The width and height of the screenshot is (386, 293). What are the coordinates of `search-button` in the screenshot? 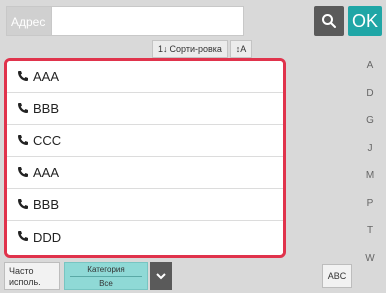 It's located at (329, 21).